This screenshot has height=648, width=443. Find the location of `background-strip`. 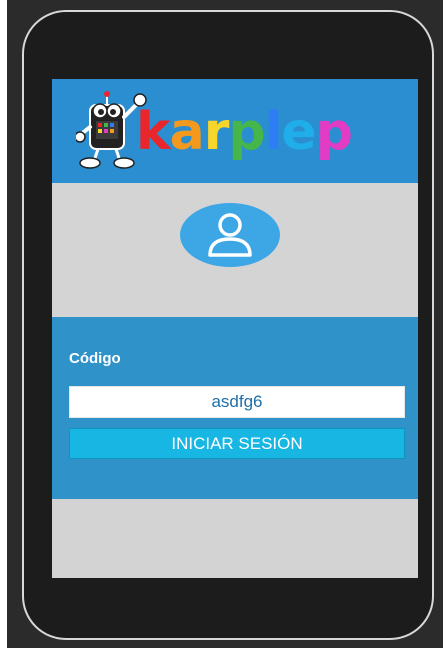

background-strip is located at coordinates (3, 324).